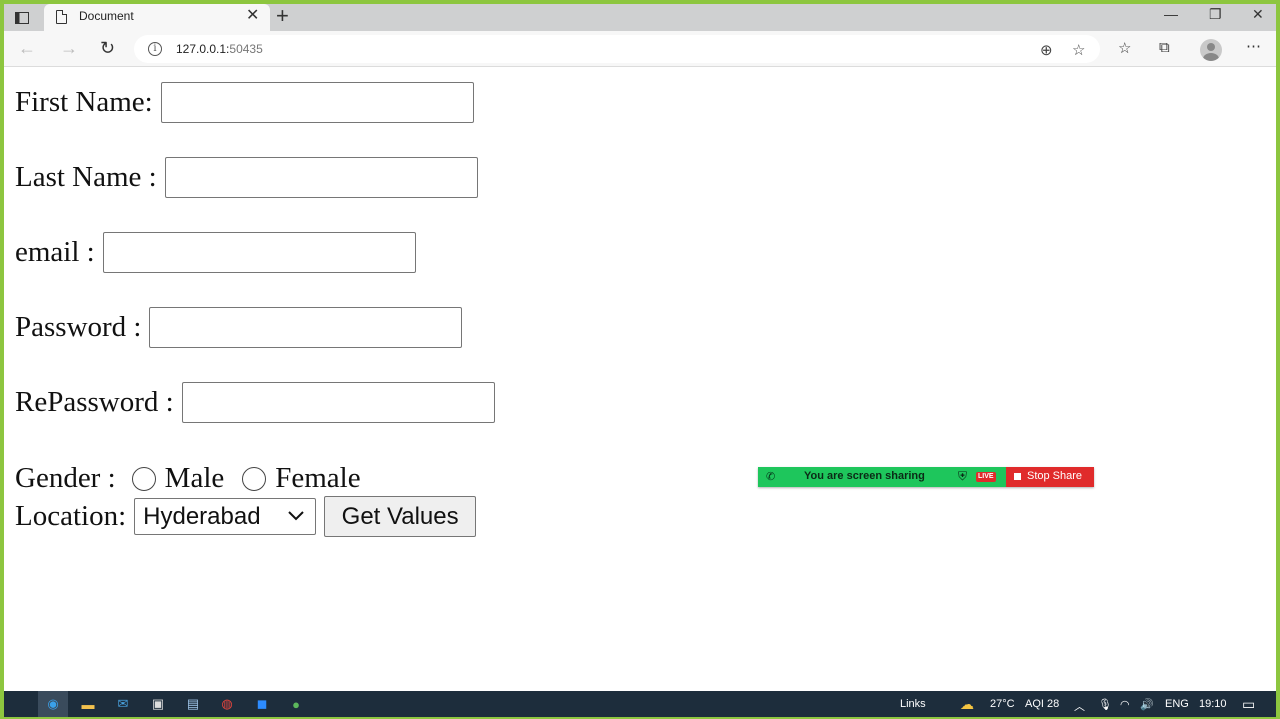  What do you see at coordinates (1171, 14) in the screenshot?
I see `minimize-icon: —` at bounding box center [1171, 14].